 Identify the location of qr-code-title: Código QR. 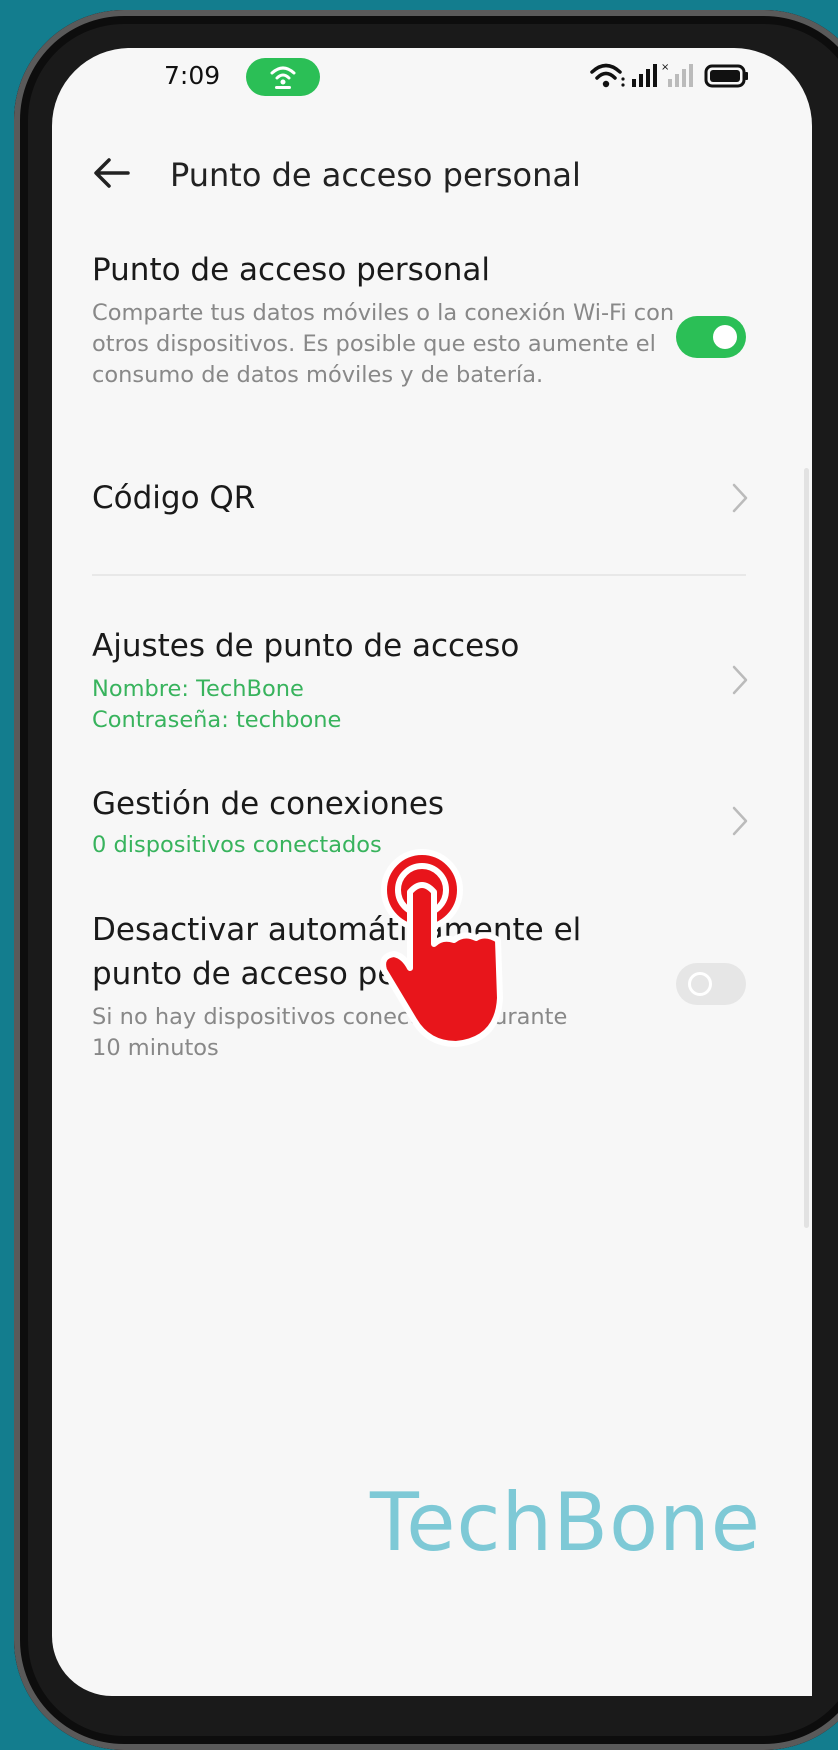
(174, 498).